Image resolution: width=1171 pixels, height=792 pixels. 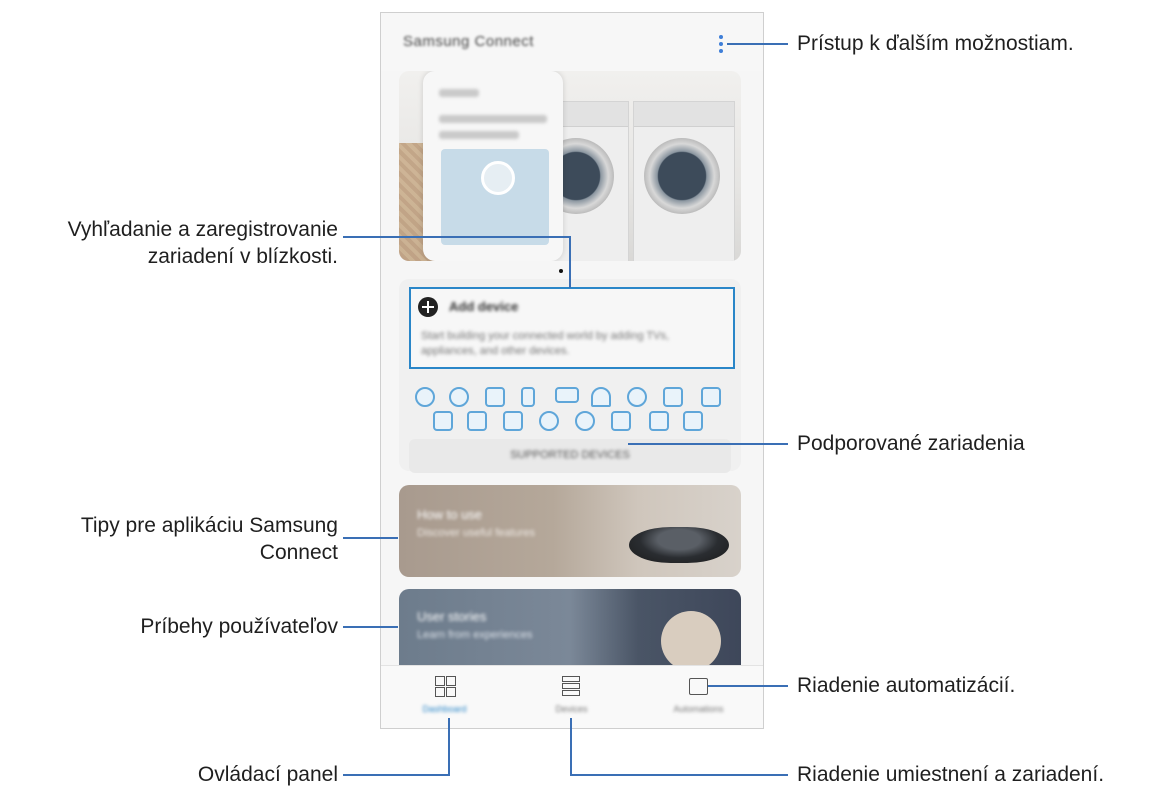 What do you see at coordinates (209, 525) in the screenshot?
I see `annotation-tips-1: Tipy pre aplikáciu Samsung` at bounding box center [209, 525].